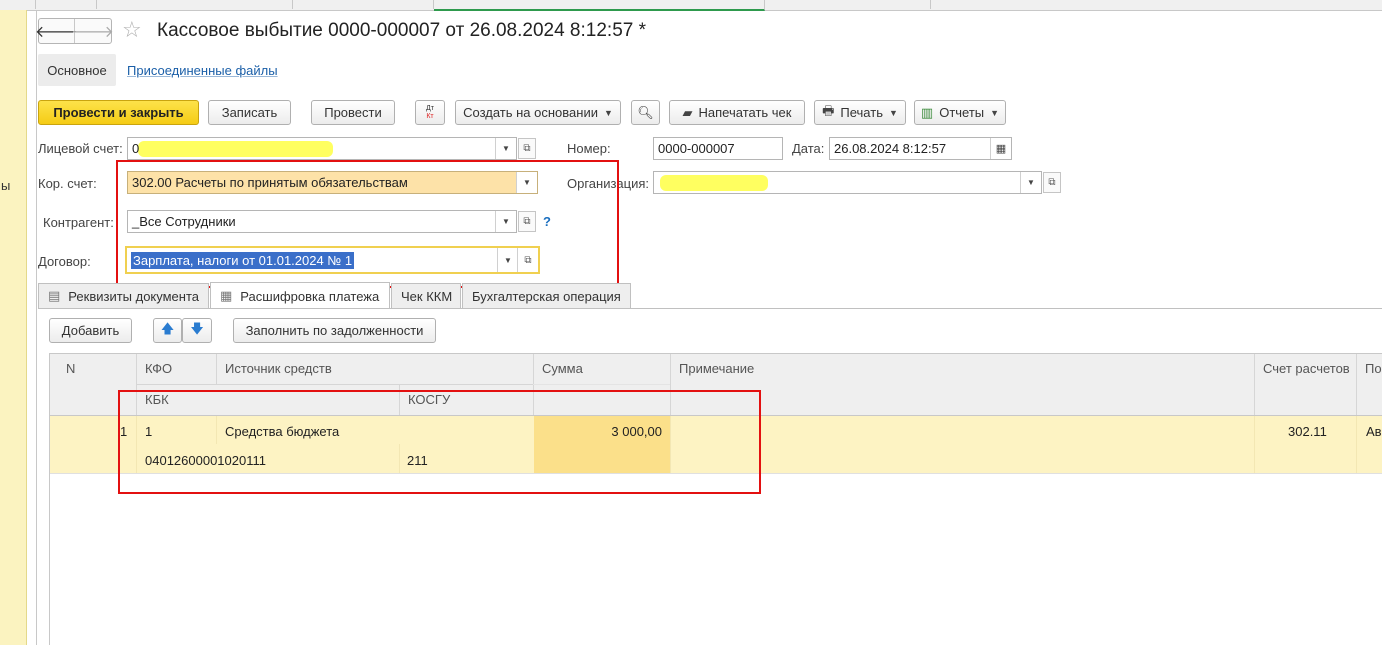  What do you see at coordinates (808, 148) in the screenshot?
I see `date-label: Дата:` at bounding box center [808, 148].